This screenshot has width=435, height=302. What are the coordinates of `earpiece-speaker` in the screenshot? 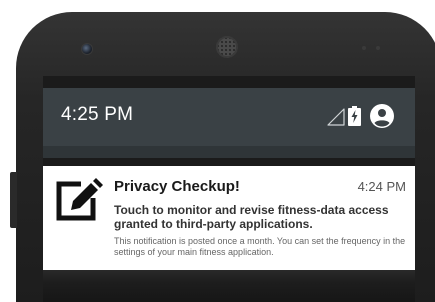 It's located at (227, 47).